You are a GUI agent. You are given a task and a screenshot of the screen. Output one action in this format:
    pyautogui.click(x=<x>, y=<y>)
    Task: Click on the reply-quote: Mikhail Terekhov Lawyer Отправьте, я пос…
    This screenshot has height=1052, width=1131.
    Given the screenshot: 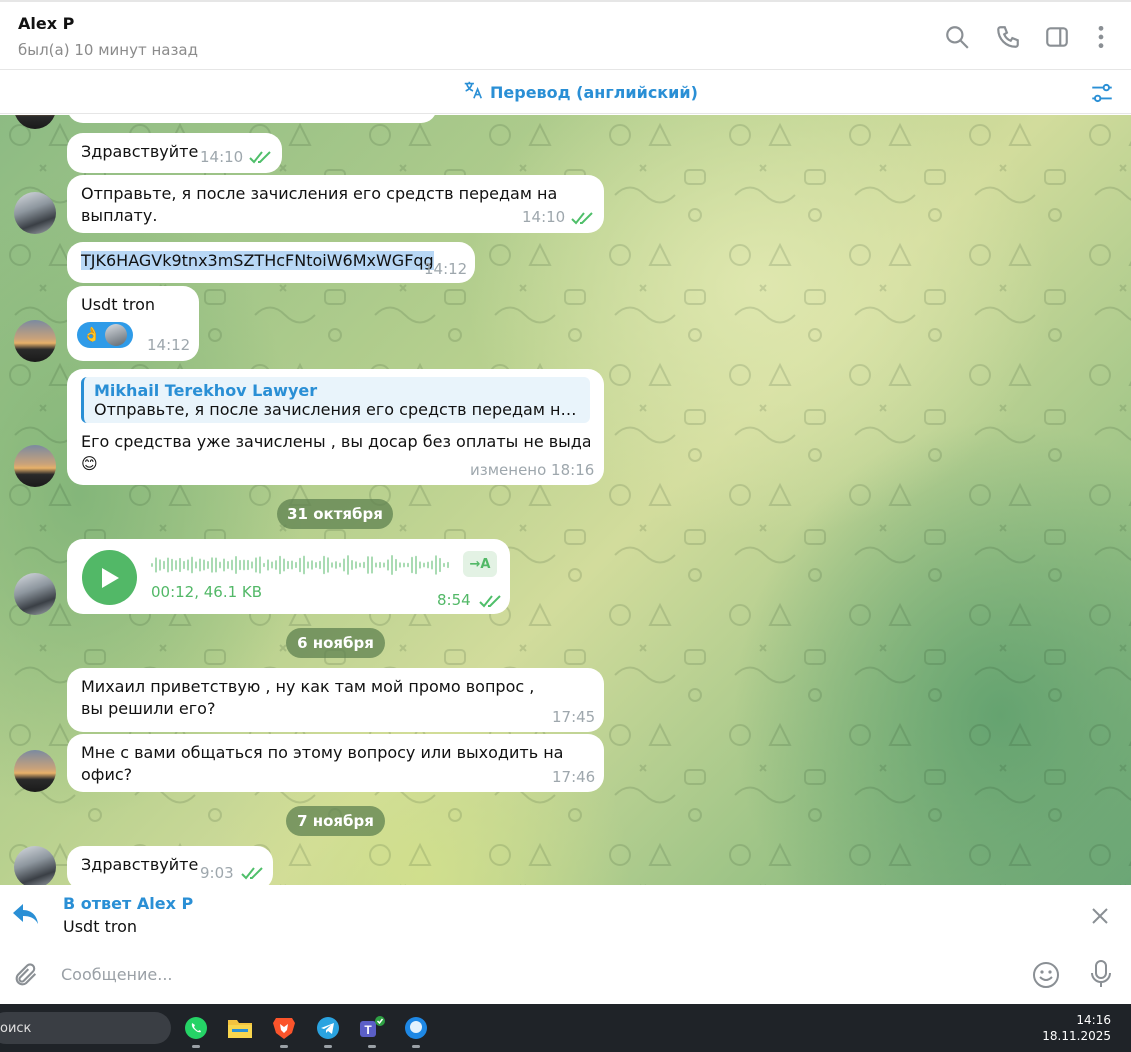 What is the action you would take?
    pyautogui.click(x=335, y=400)
    